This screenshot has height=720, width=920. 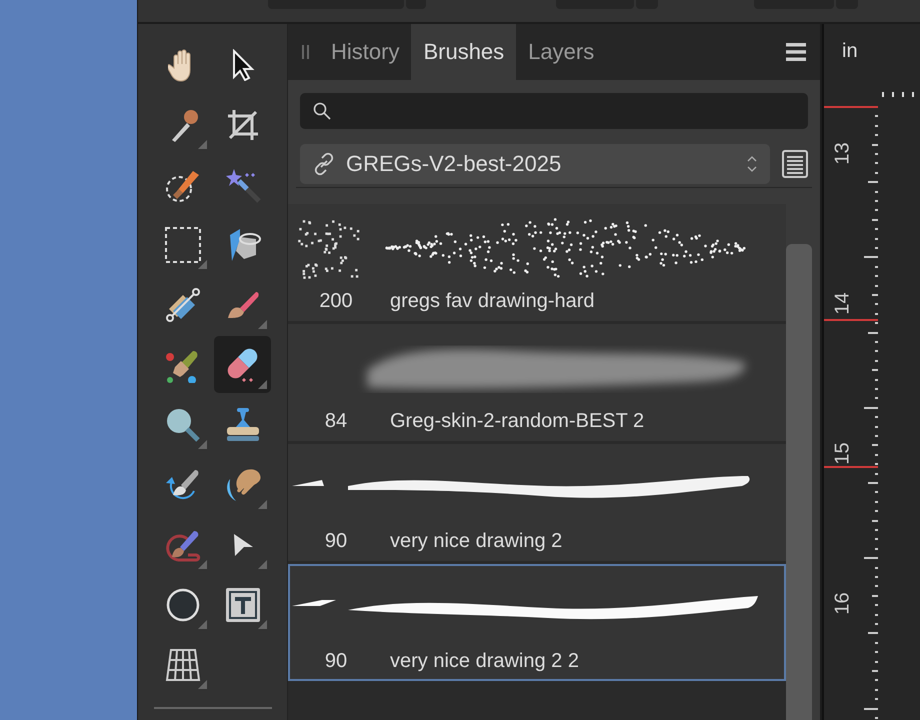 I want to click on brush-size: 84, so click(x=336, y=421).